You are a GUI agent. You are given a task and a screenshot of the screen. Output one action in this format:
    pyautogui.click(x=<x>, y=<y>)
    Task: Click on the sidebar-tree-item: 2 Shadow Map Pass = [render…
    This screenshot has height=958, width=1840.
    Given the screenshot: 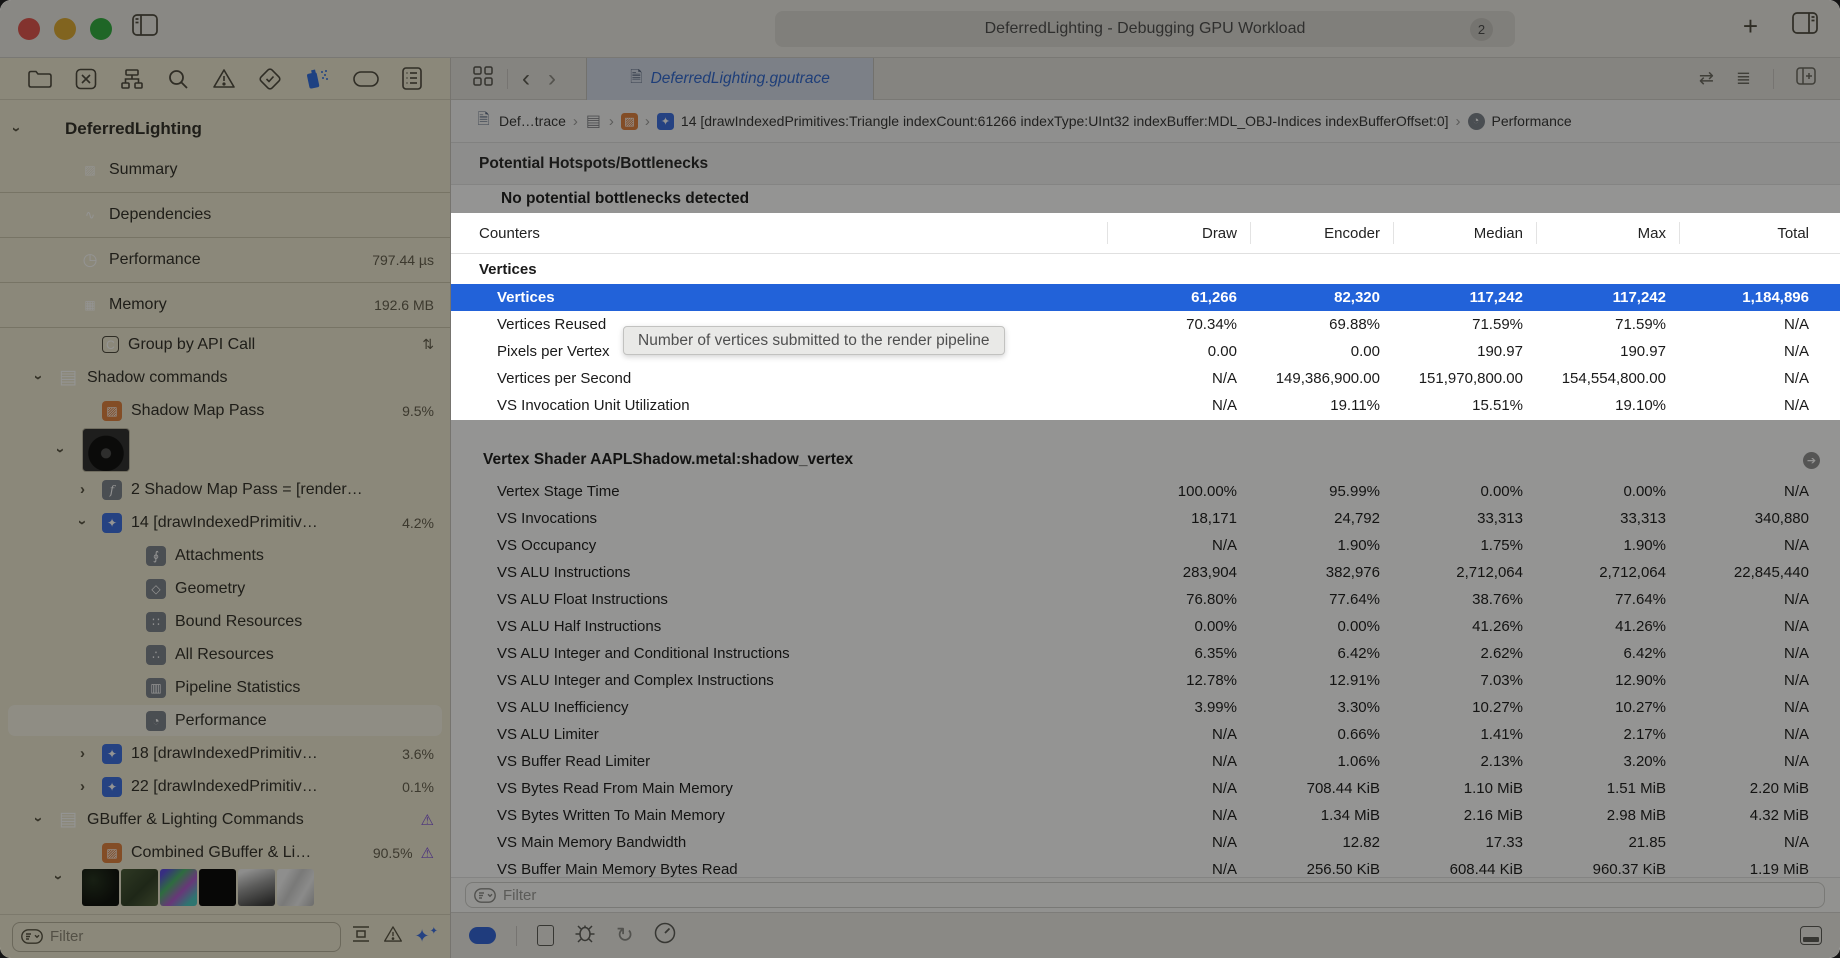 What is the action you would take?
    pyautogui.click(x=225, y=489)
    